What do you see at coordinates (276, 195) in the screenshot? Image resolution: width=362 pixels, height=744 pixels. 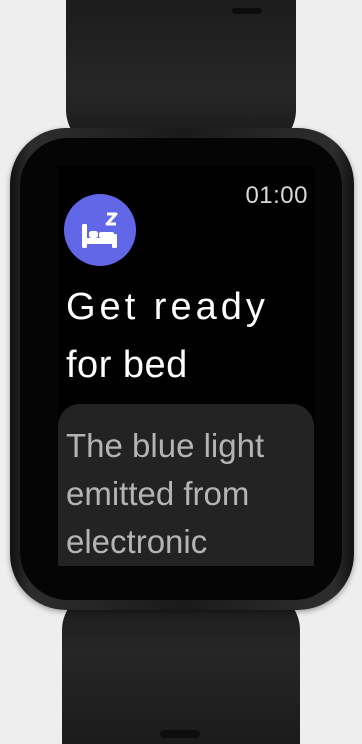 I see `clock-time: 01:00` at bounding box center [276, 195].